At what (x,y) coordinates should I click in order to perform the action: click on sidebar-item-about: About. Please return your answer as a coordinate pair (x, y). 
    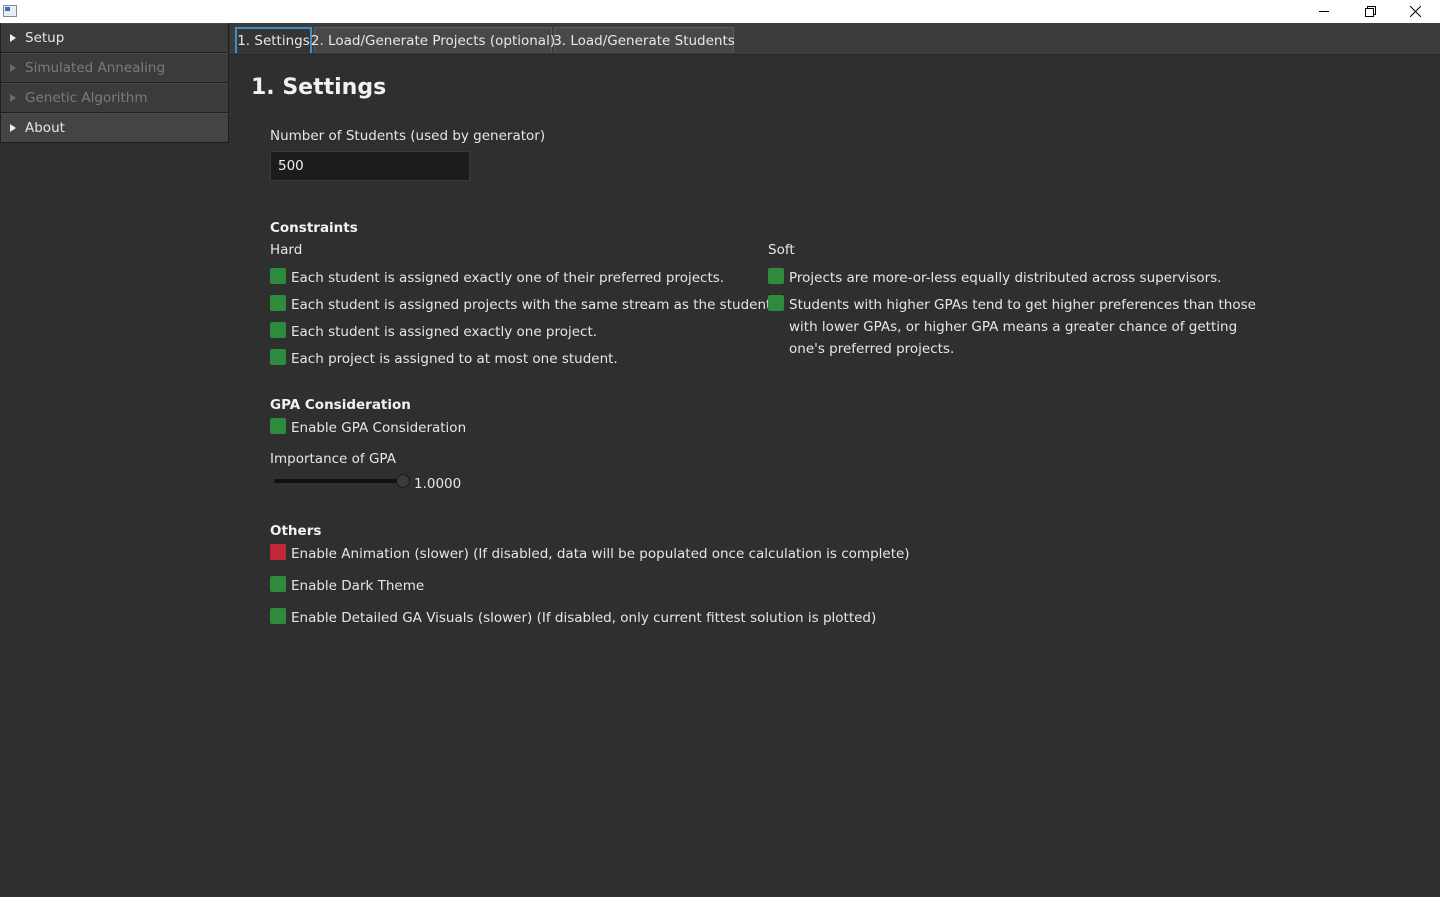
    Looking at the image, I should click on (114, 128).